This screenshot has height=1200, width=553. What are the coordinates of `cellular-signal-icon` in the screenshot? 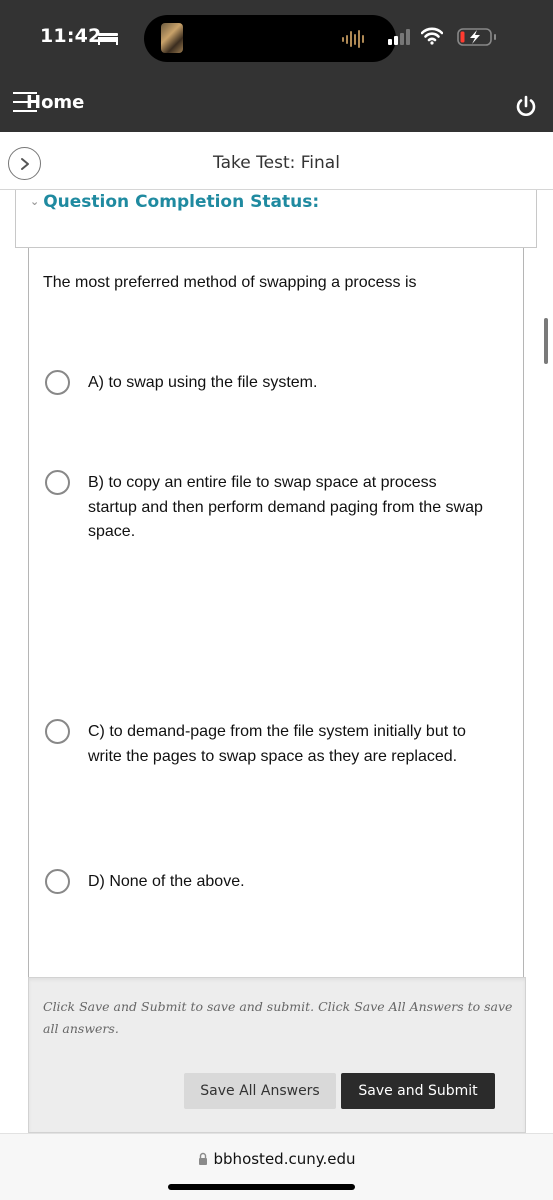 It's located at (399, 37).